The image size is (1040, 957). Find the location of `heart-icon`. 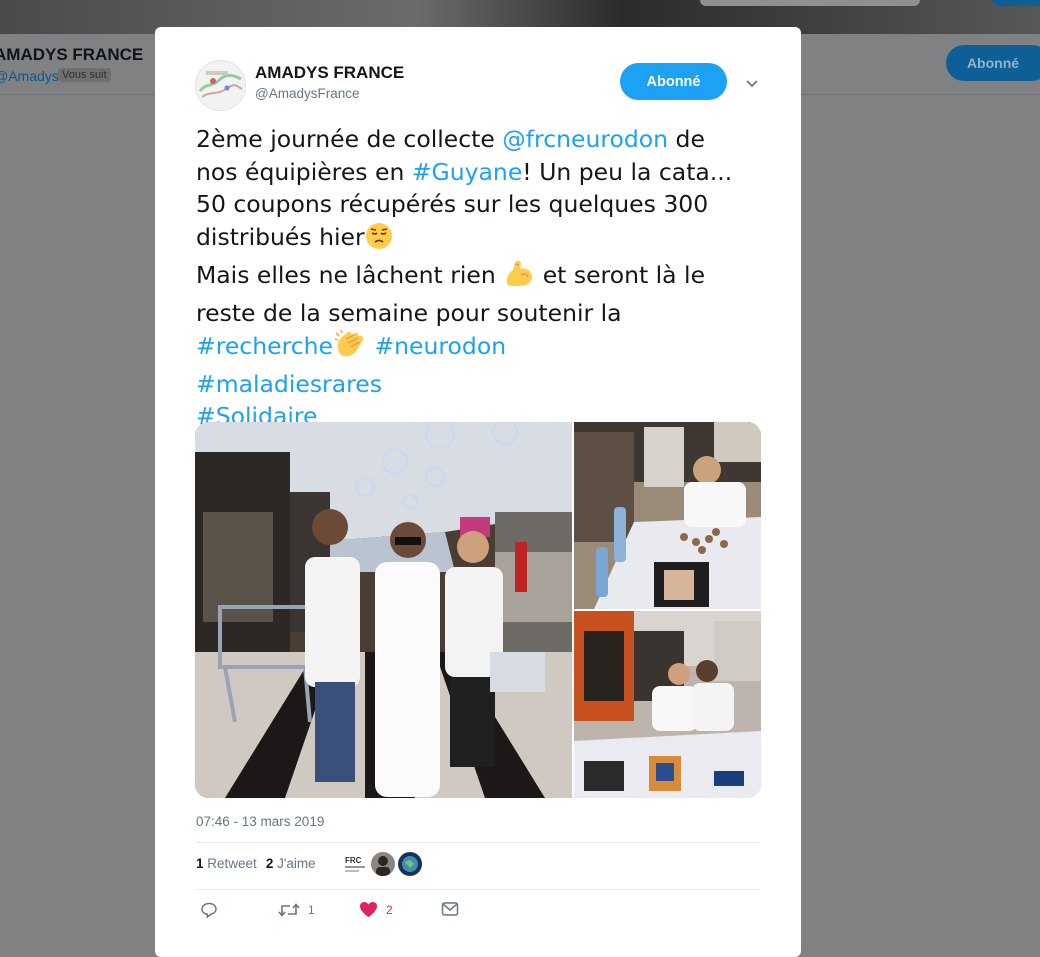

heart-icon is located at coordinates (368, 909).